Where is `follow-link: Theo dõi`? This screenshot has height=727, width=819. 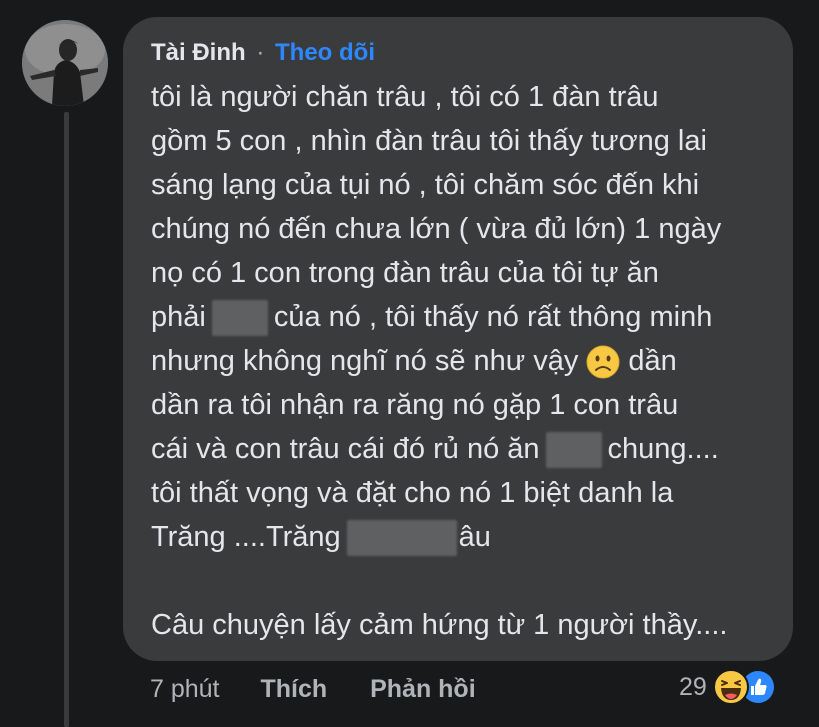
follow-link: Theo dõi is located at coordinates (325, 52).